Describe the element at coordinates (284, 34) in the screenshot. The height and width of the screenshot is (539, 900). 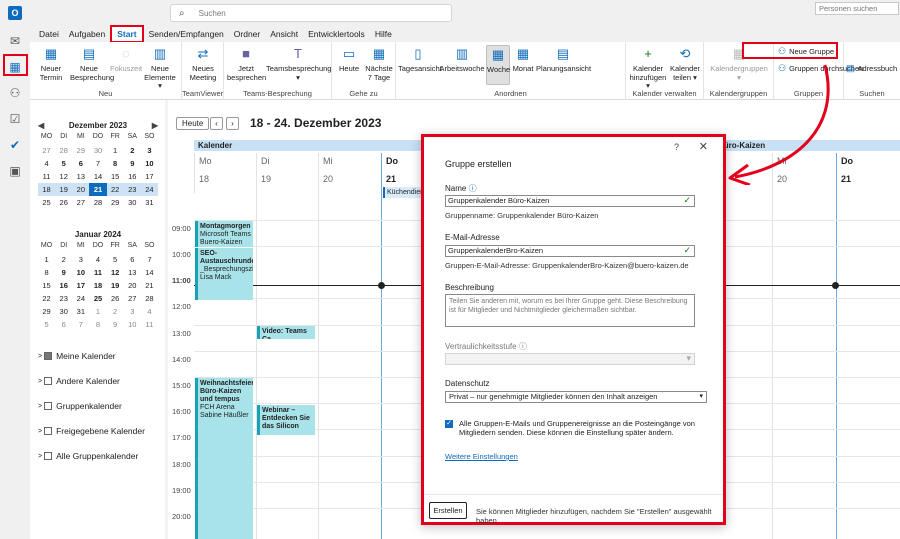
I see `menu-ansicht: Ansicht` at that location.